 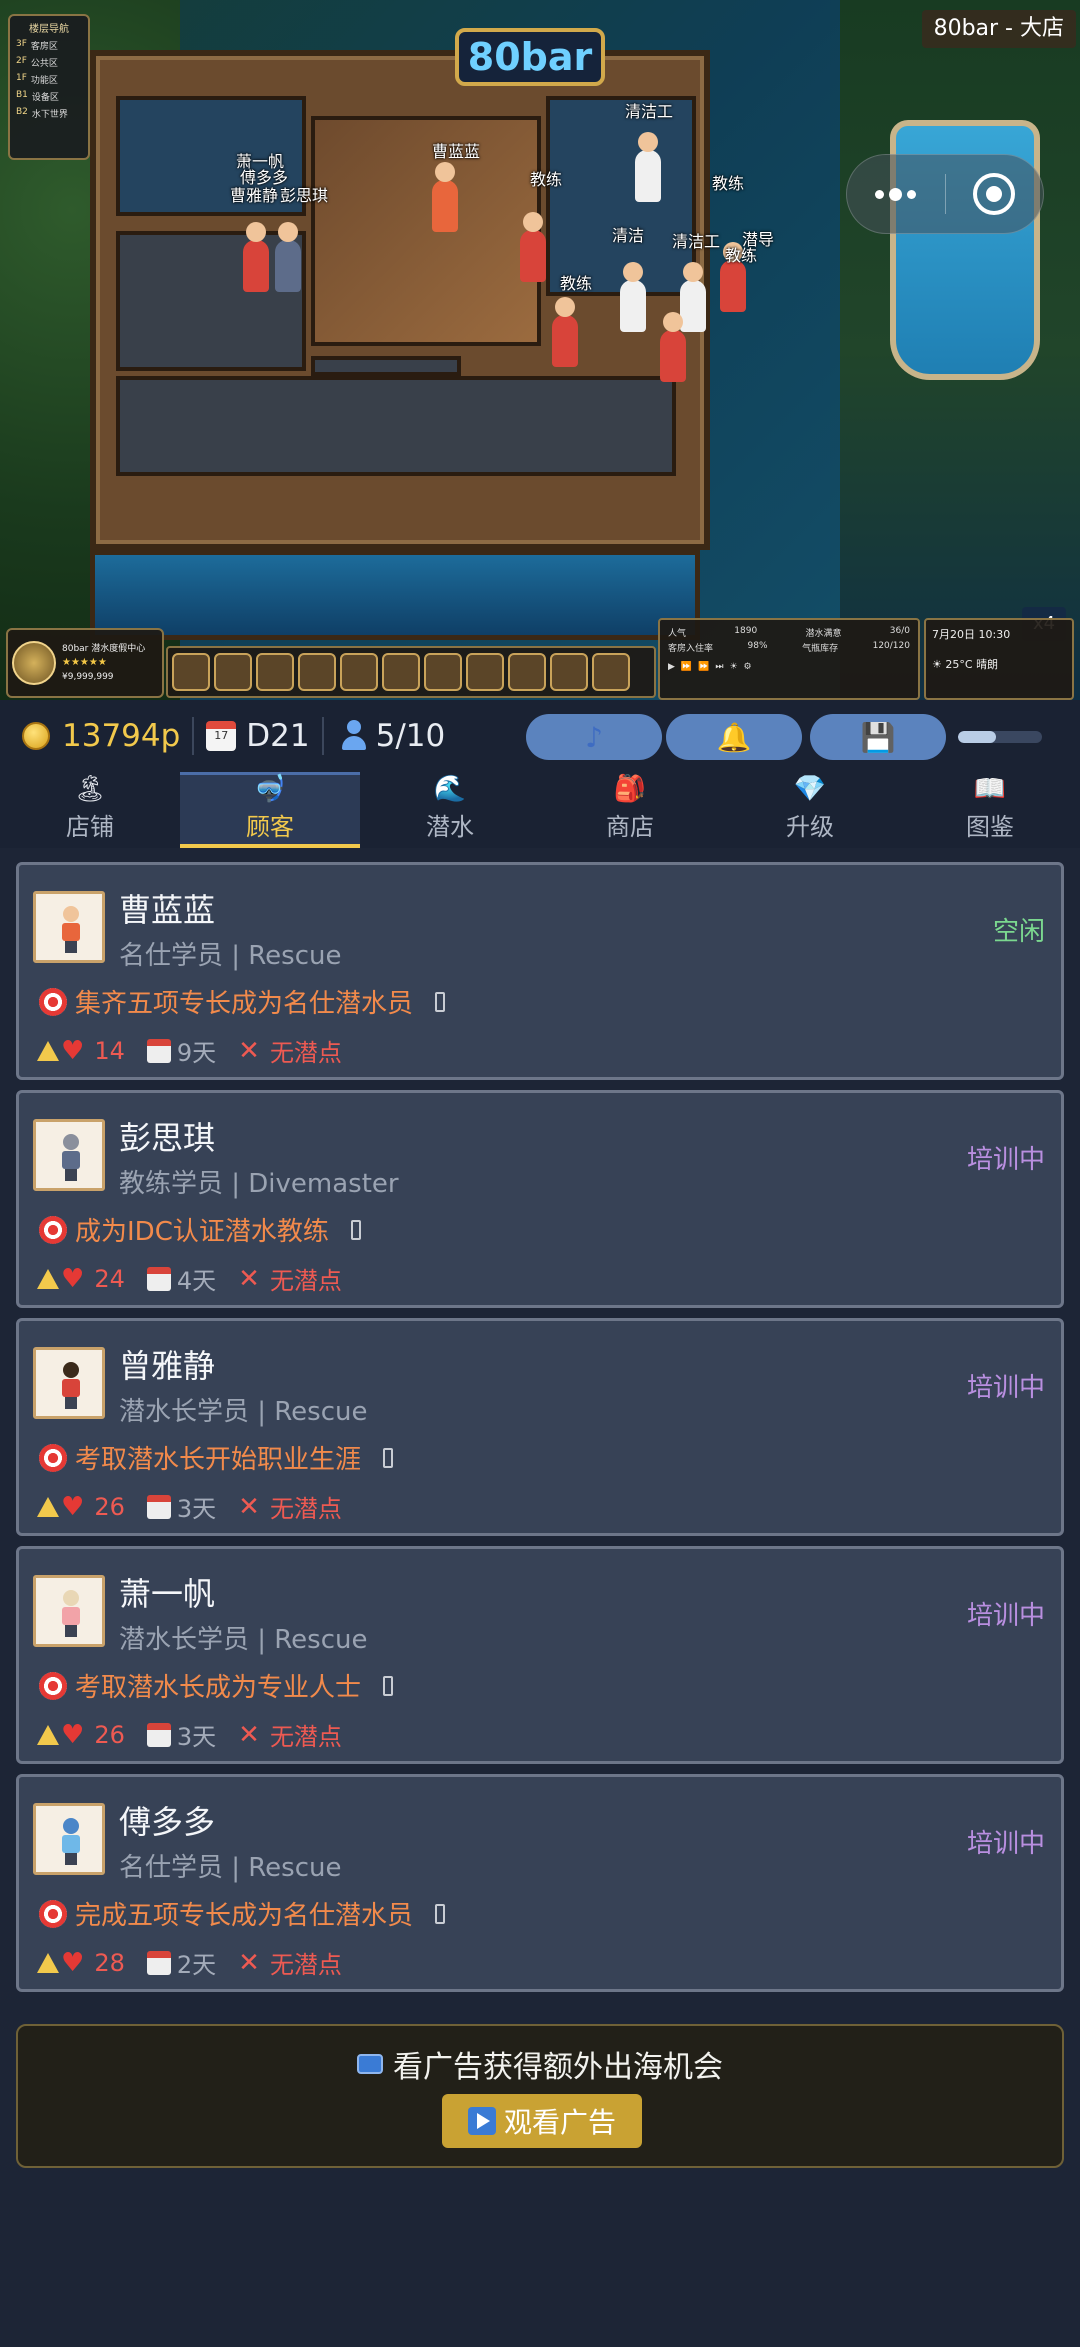 I want to click on more-button, so click(x=896, y=194).